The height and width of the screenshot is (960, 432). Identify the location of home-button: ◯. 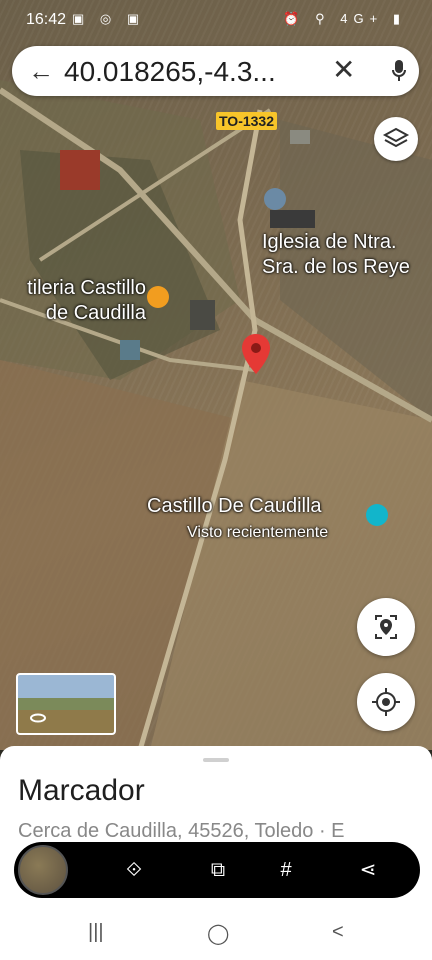
(218, 933).